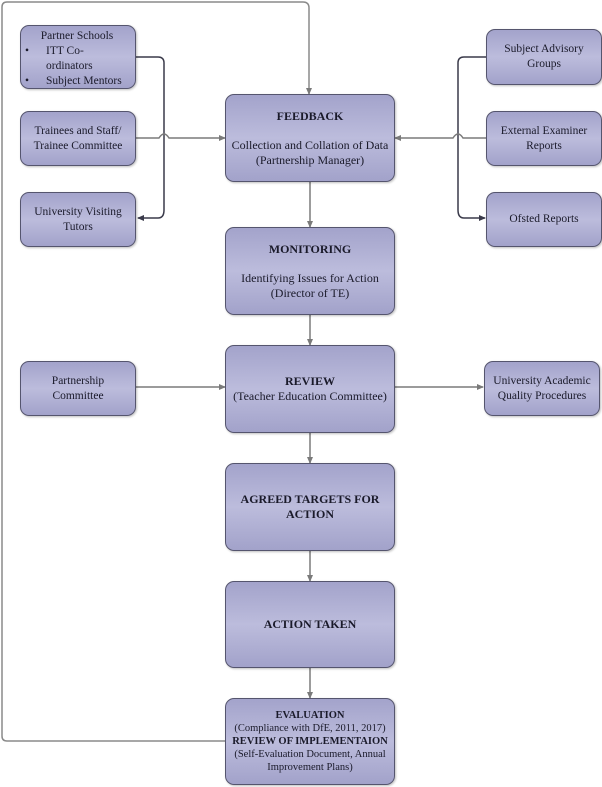 Image resolution: width=602 pixels, height=787 pixels. I want to click on partner-schools-list: ITT Co-ordinators Subject Mentors, so click(73, 66).